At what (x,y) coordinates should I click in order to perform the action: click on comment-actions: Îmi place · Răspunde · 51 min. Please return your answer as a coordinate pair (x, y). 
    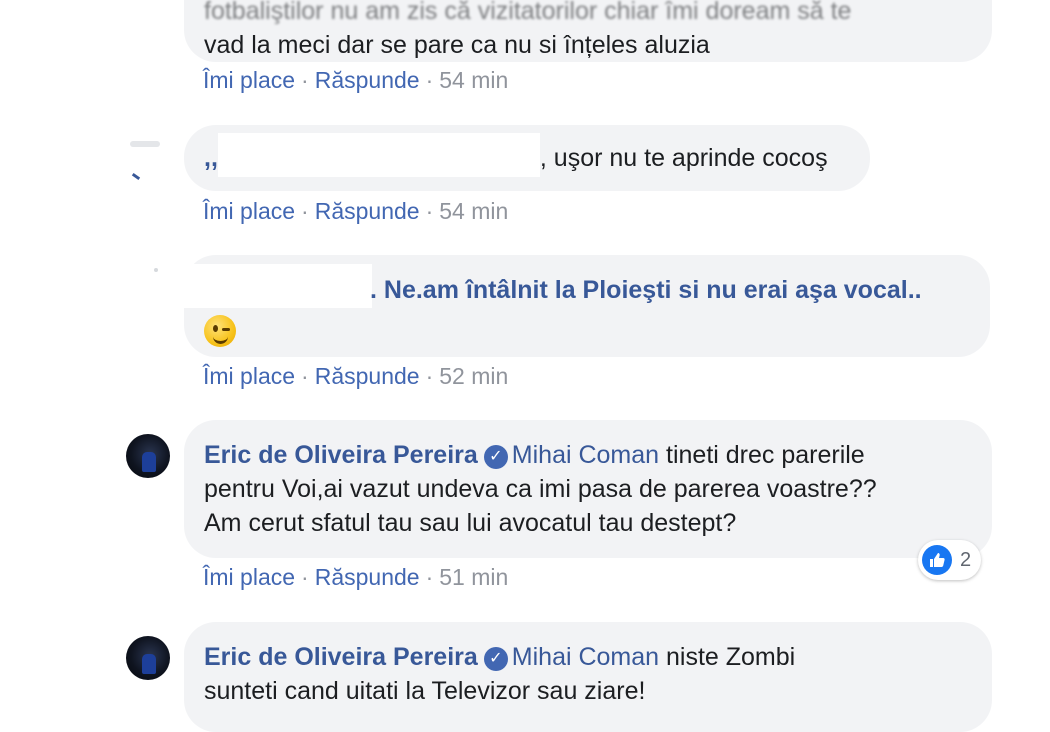
    Looking at the image, I should click on (355, 577).